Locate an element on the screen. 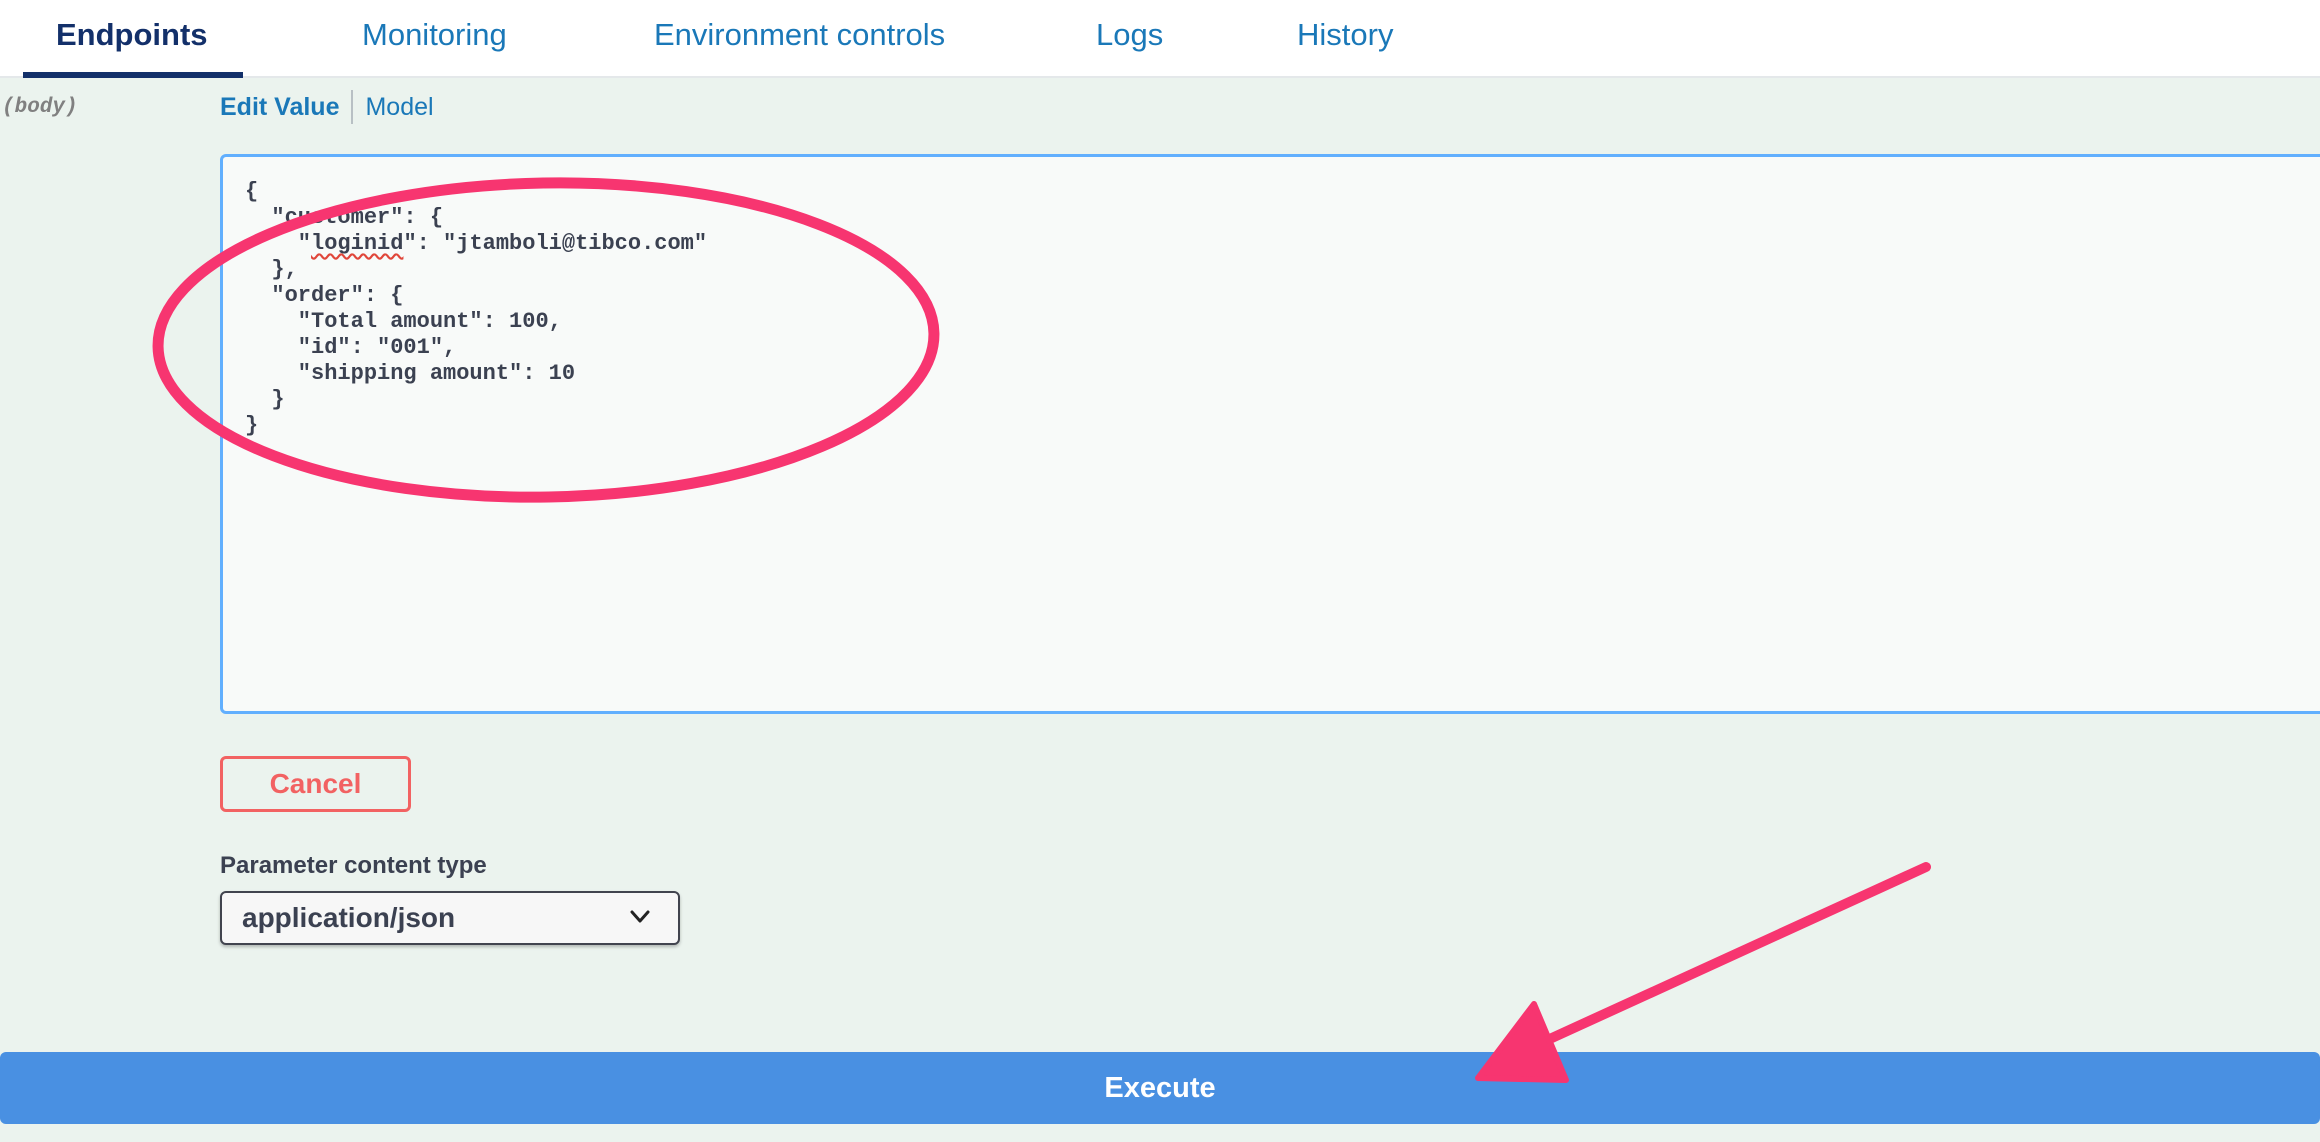 This screenshot has height=1142, width=2320. tab-divider is located at coordinates (352, 107).